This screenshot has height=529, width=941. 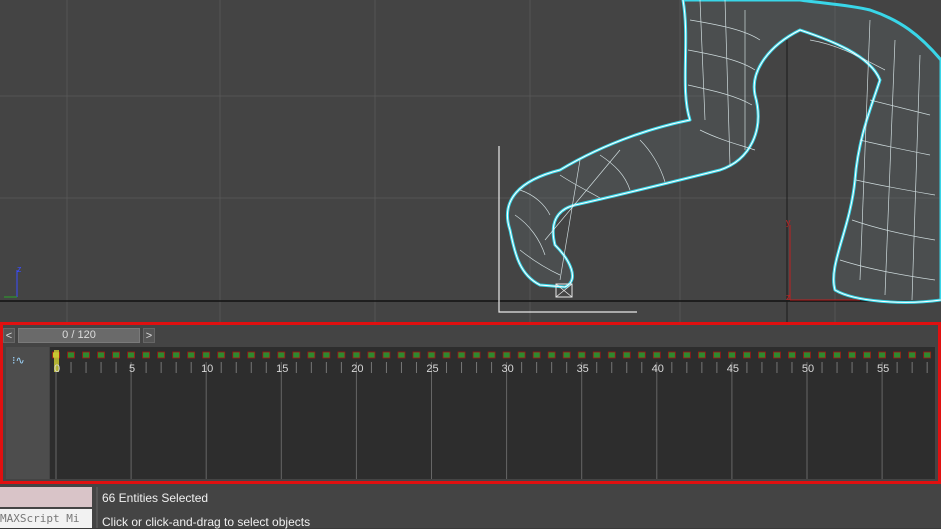 I want to click on status-separator, so click(x=97, y=507).